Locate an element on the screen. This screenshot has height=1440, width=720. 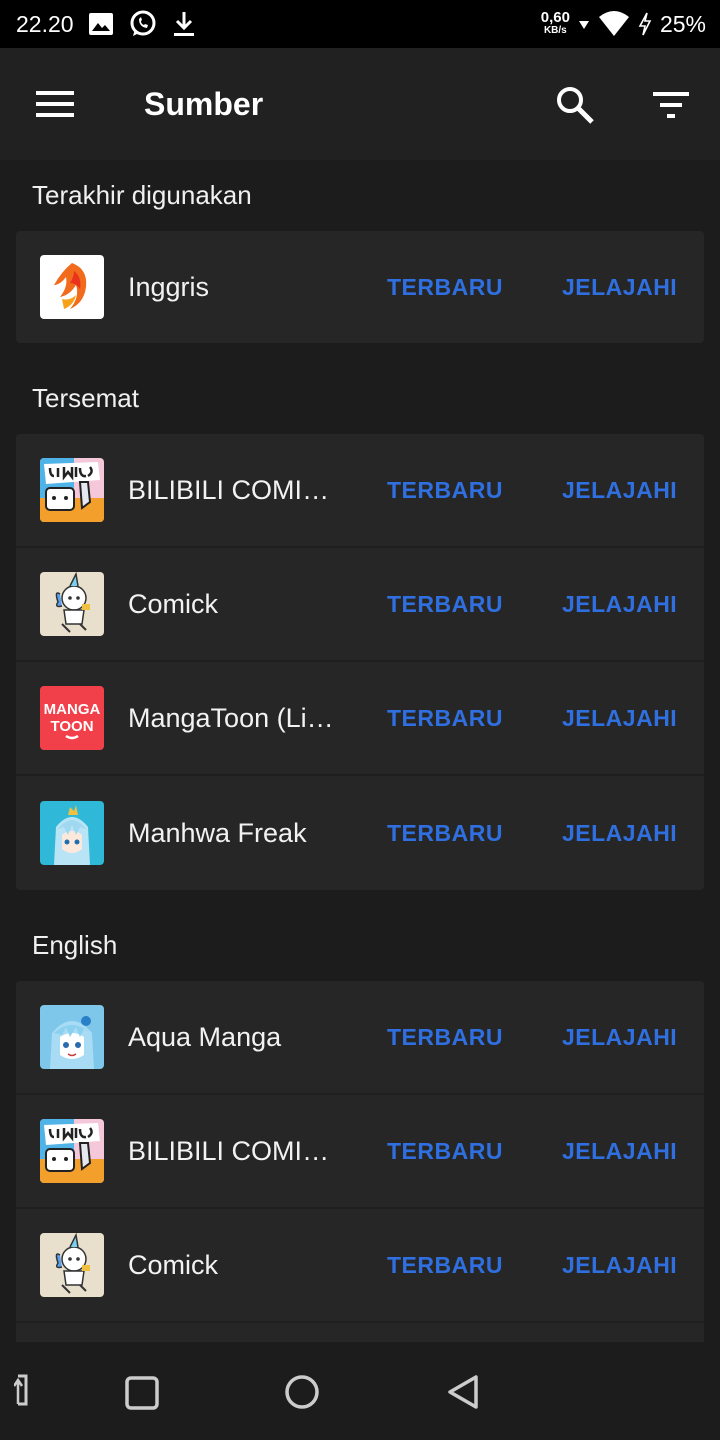
phoenix-logo is located at coordinates (72, 287).